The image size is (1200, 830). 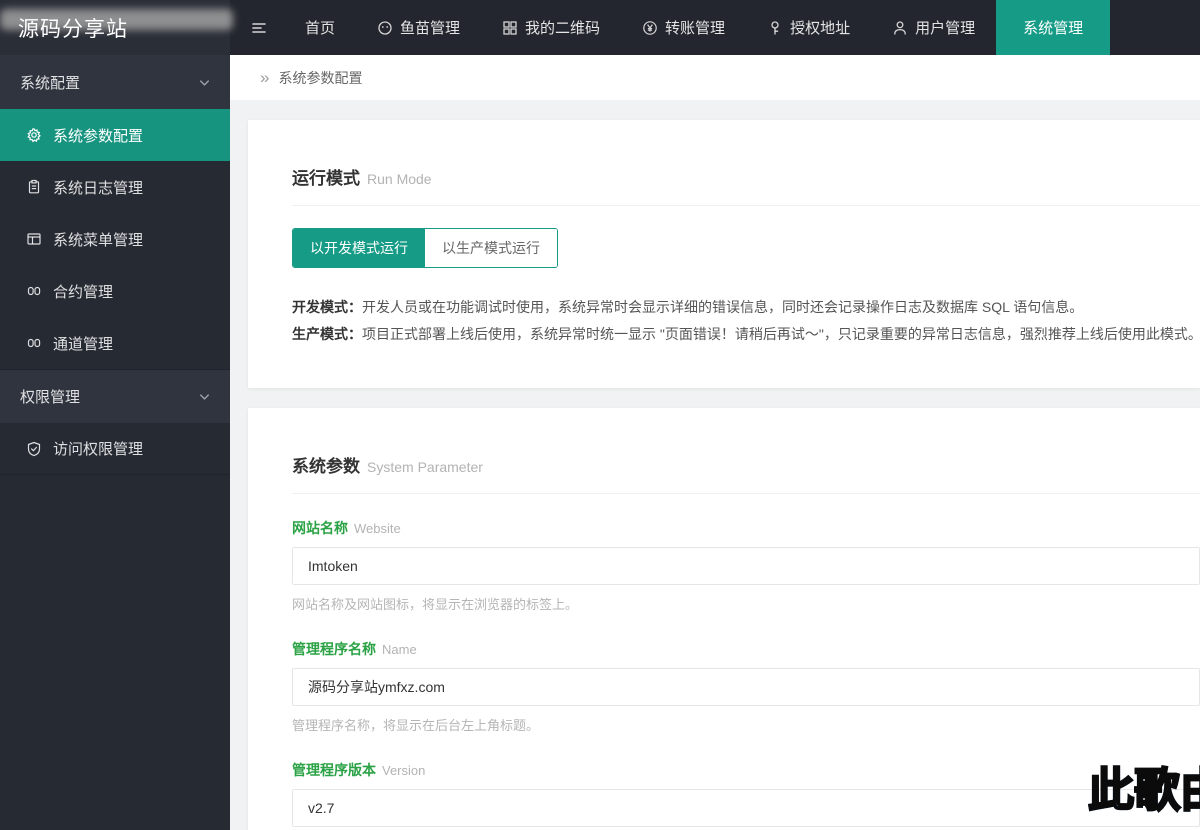 I want to click on field-label-zh: 网站名称, so click(x=320, y=528).